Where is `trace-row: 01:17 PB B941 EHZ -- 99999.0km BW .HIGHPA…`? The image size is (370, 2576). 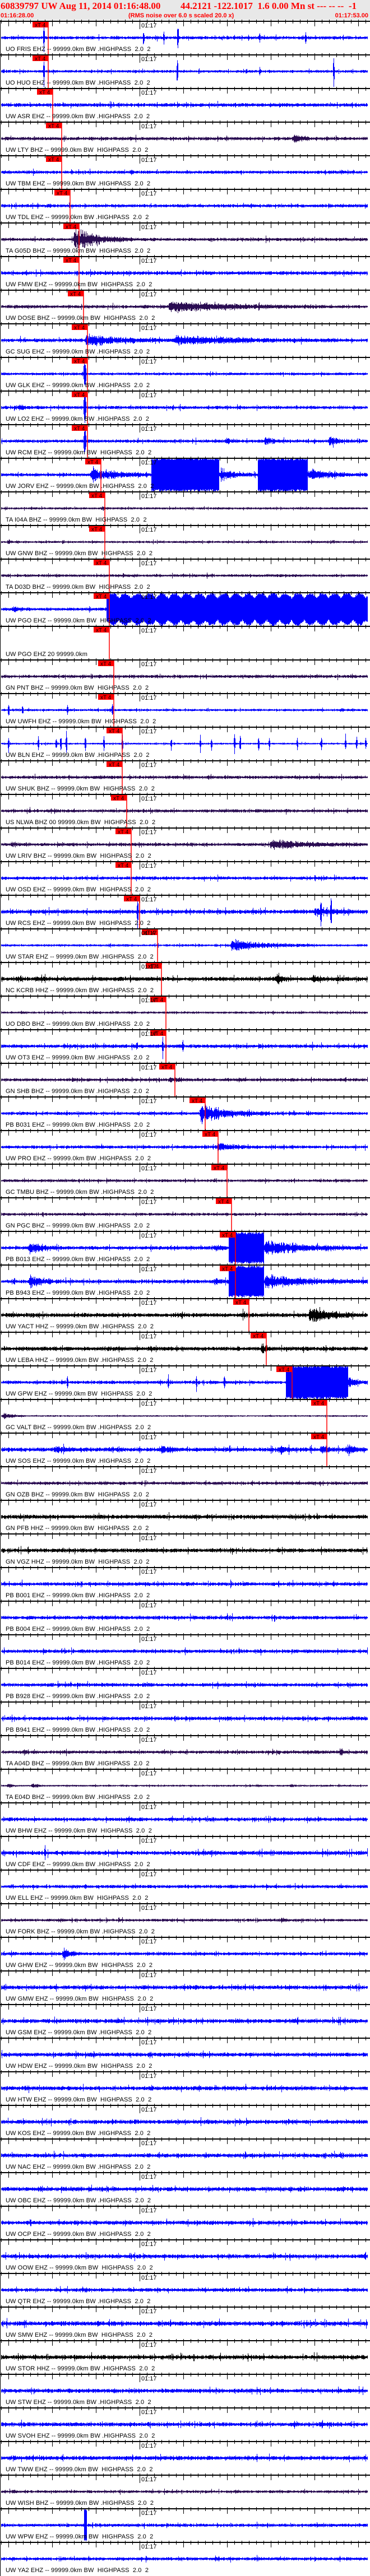 trace-row: 01:17 PB B941 EHZ -- 99999.0km BW .HIGHPA… is located at coordinates (185, 1717).